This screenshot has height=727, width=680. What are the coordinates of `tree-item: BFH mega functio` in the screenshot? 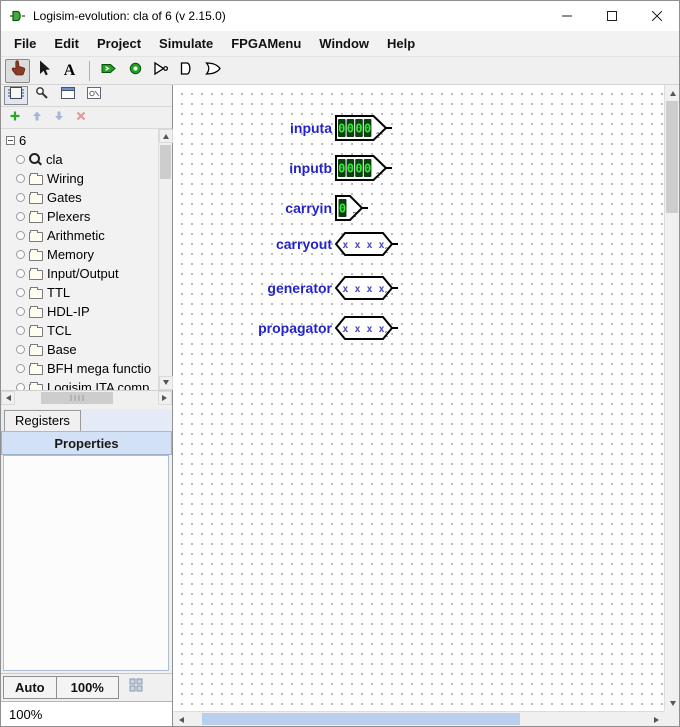 It's located at (79, 368).